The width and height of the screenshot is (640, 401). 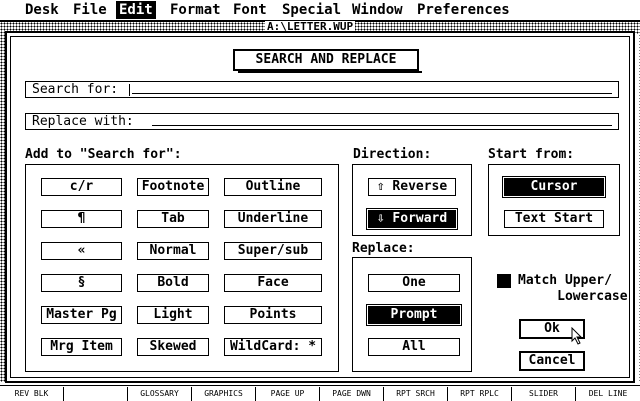 What do you see at coordinates (81, 251) in the screenshot?
I see `add-guillemet-button: «` at bounding box center [81, 251].